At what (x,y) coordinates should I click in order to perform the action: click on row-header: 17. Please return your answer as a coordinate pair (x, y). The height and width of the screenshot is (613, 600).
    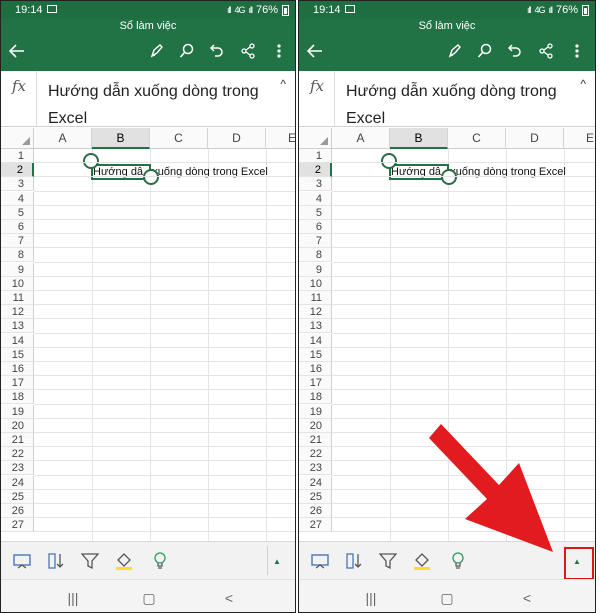
    Looking at the image, I should click on (315, 383).